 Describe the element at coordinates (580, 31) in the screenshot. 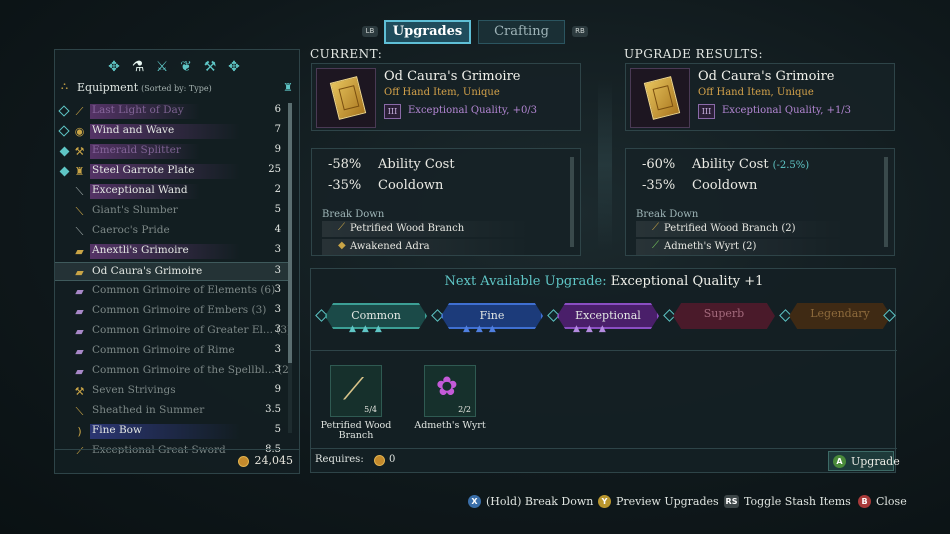

I see `rb-button-icon: RB` at that location.